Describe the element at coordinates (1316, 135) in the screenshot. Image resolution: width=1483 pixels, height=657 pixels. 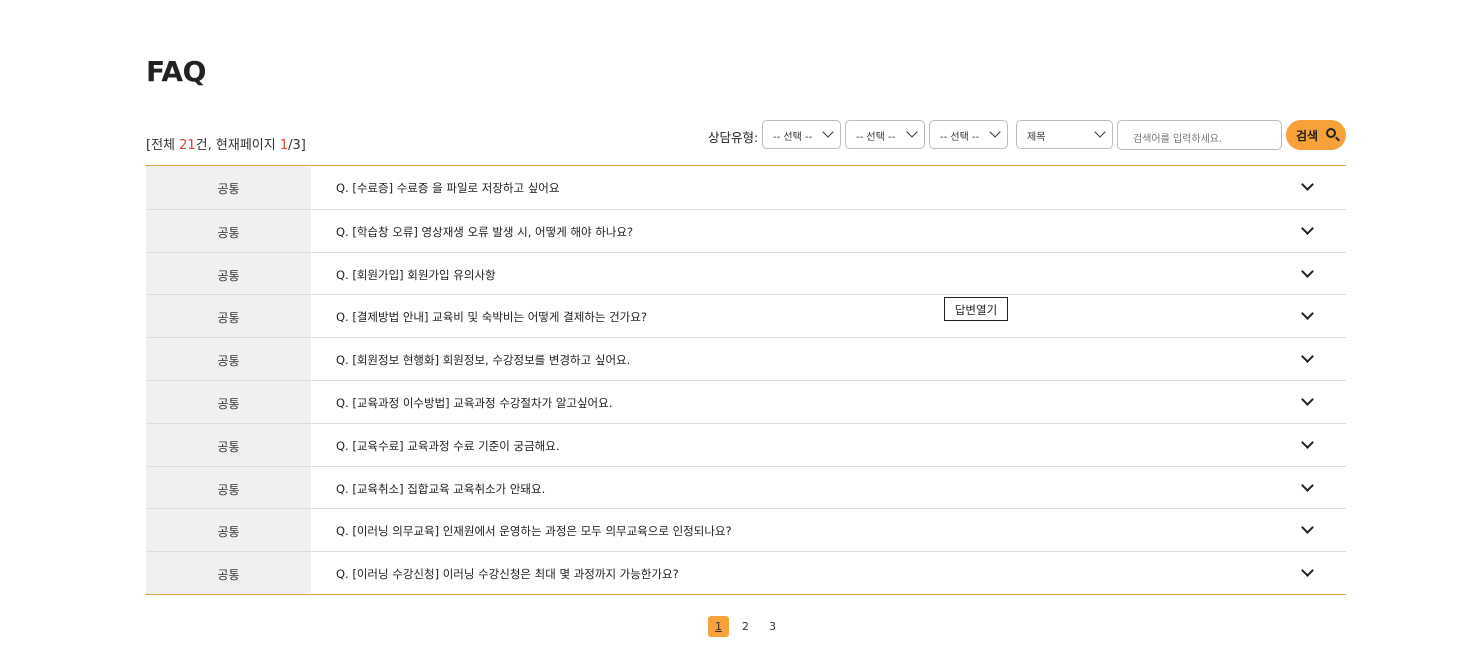
I see `search-button: 검색` at that location.